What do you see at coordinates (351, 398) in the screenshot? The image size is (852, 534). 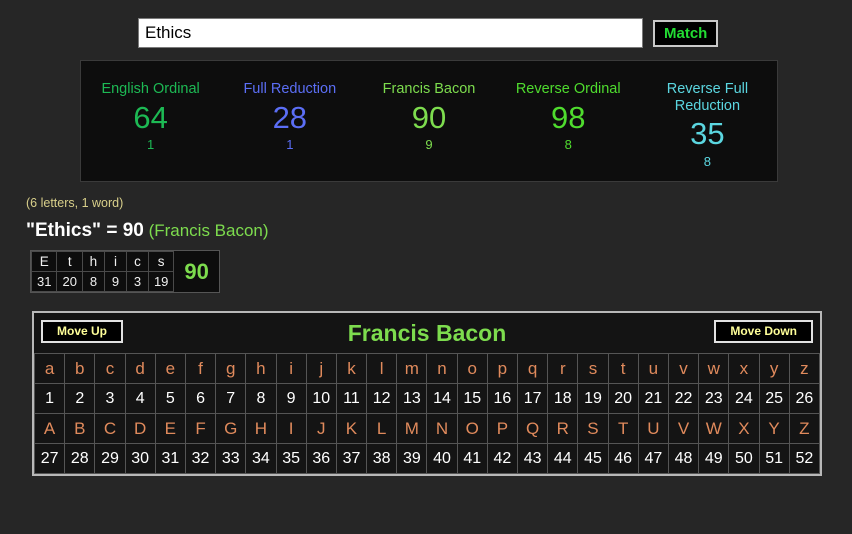 I see `alphabet-value-cell: 11` at bounding box center [351, 398].